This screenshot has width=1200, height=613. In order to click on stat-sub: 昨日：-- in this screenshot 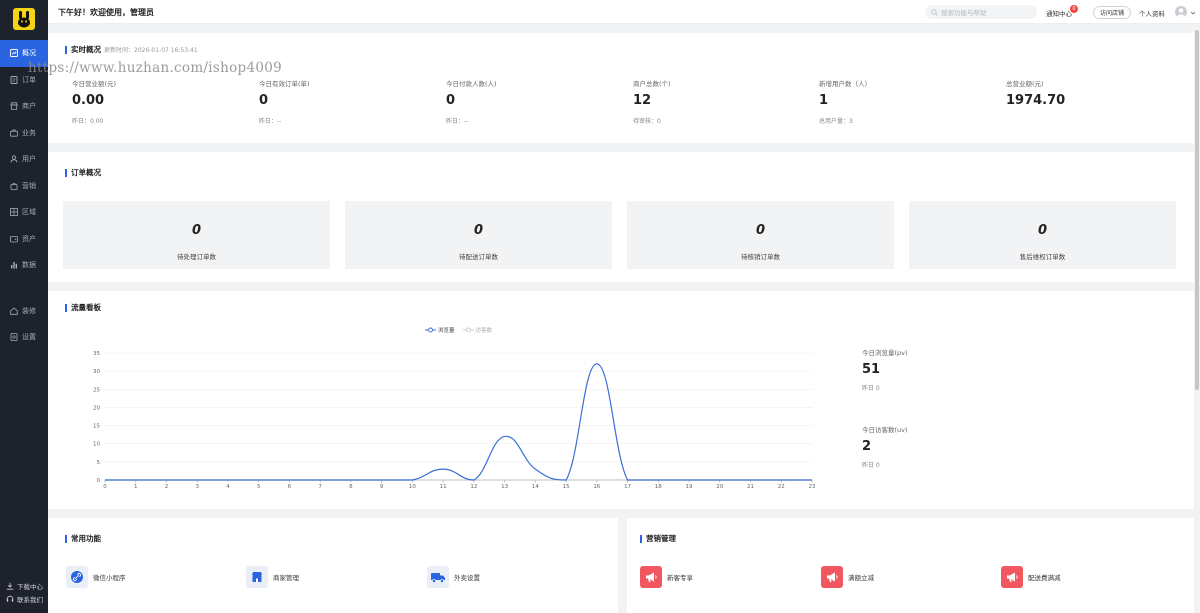, I will do `click(457, 121)`.